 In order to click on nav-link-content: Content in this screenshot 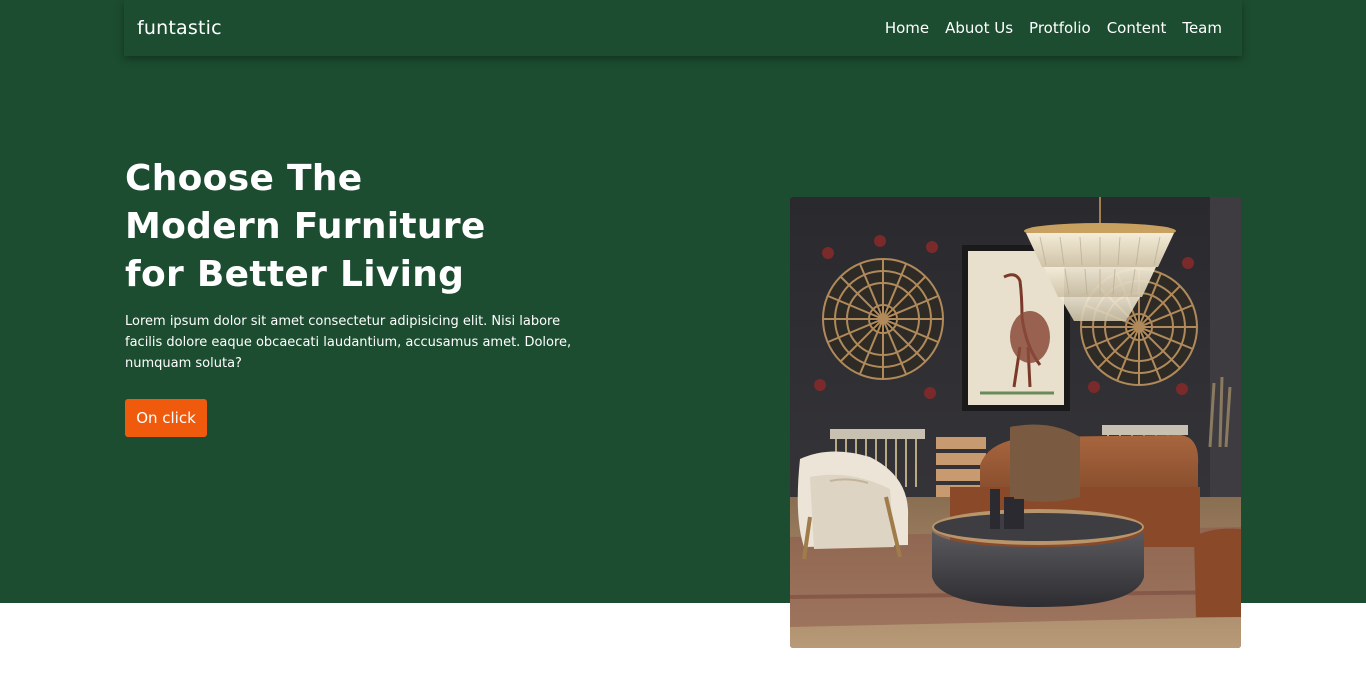, I will do `click(1137, 28)`.